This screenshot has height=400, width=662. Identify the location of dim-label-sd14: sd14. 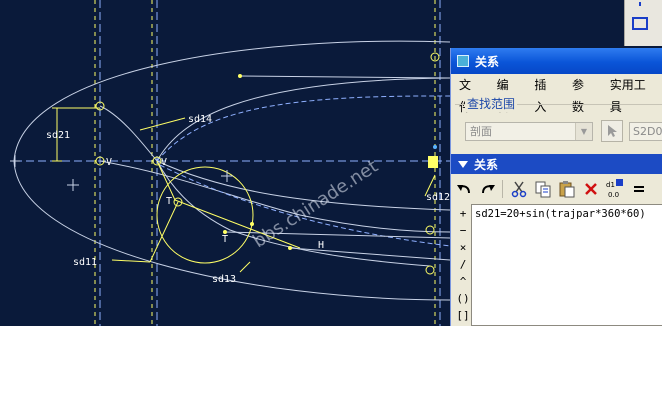
(200, 119).